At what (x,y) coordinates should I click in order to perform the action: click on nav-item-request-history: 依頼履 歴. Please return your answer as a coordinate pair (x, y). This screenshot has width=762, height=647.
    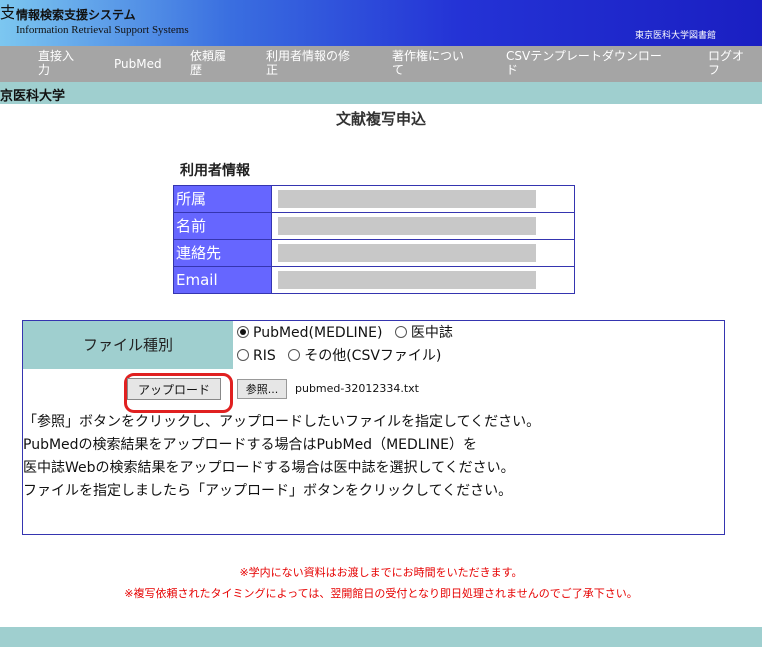
    Looking at the image, I should click on (208, 63).